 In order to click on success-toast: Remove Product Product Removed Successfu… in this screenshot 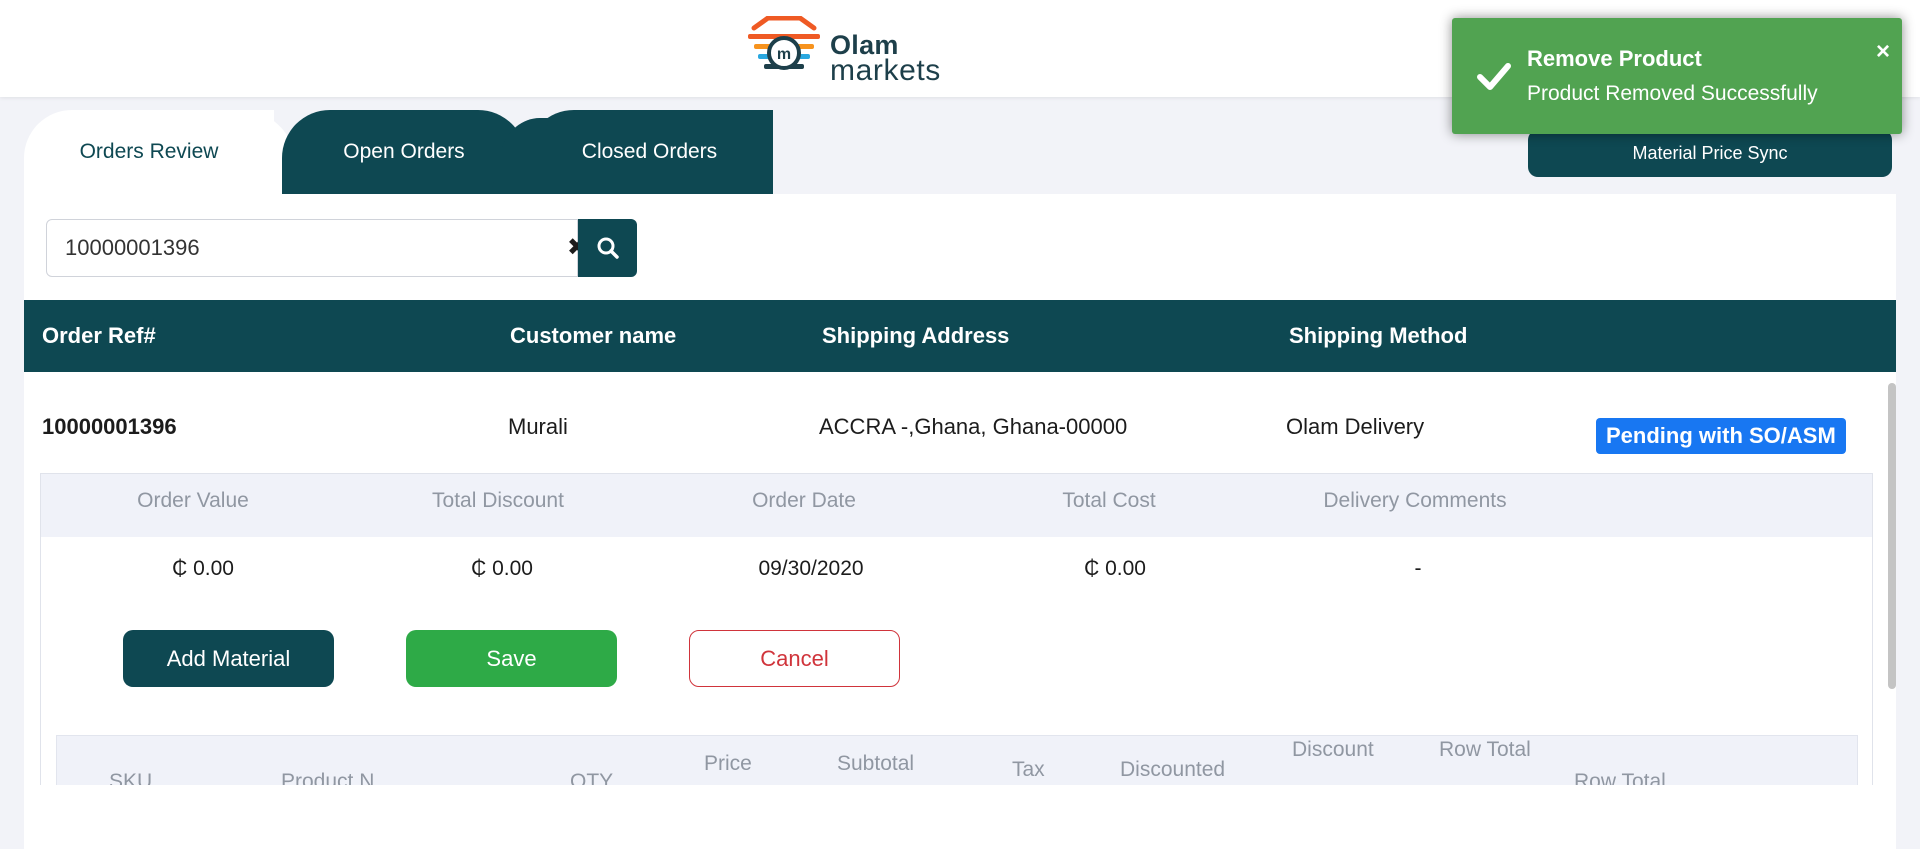, I will do `click(1677, 76)`.